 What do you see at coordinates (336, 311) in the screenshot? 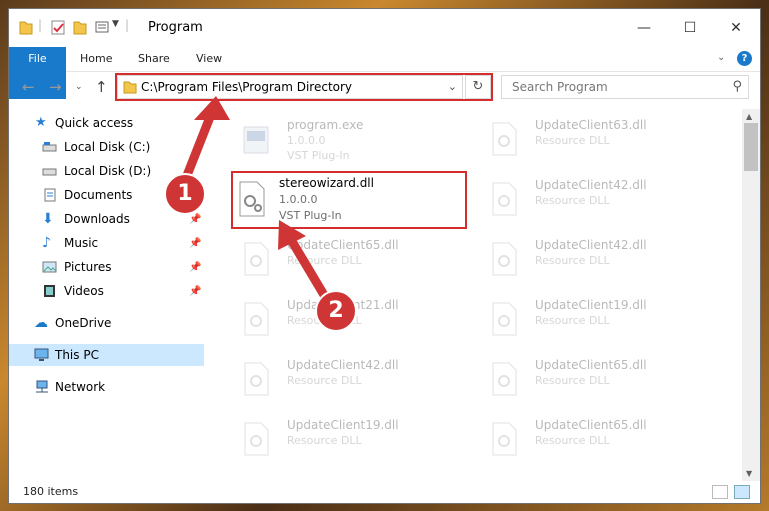
I see `step-badge-2: 2` at bounding box center [336, 311].